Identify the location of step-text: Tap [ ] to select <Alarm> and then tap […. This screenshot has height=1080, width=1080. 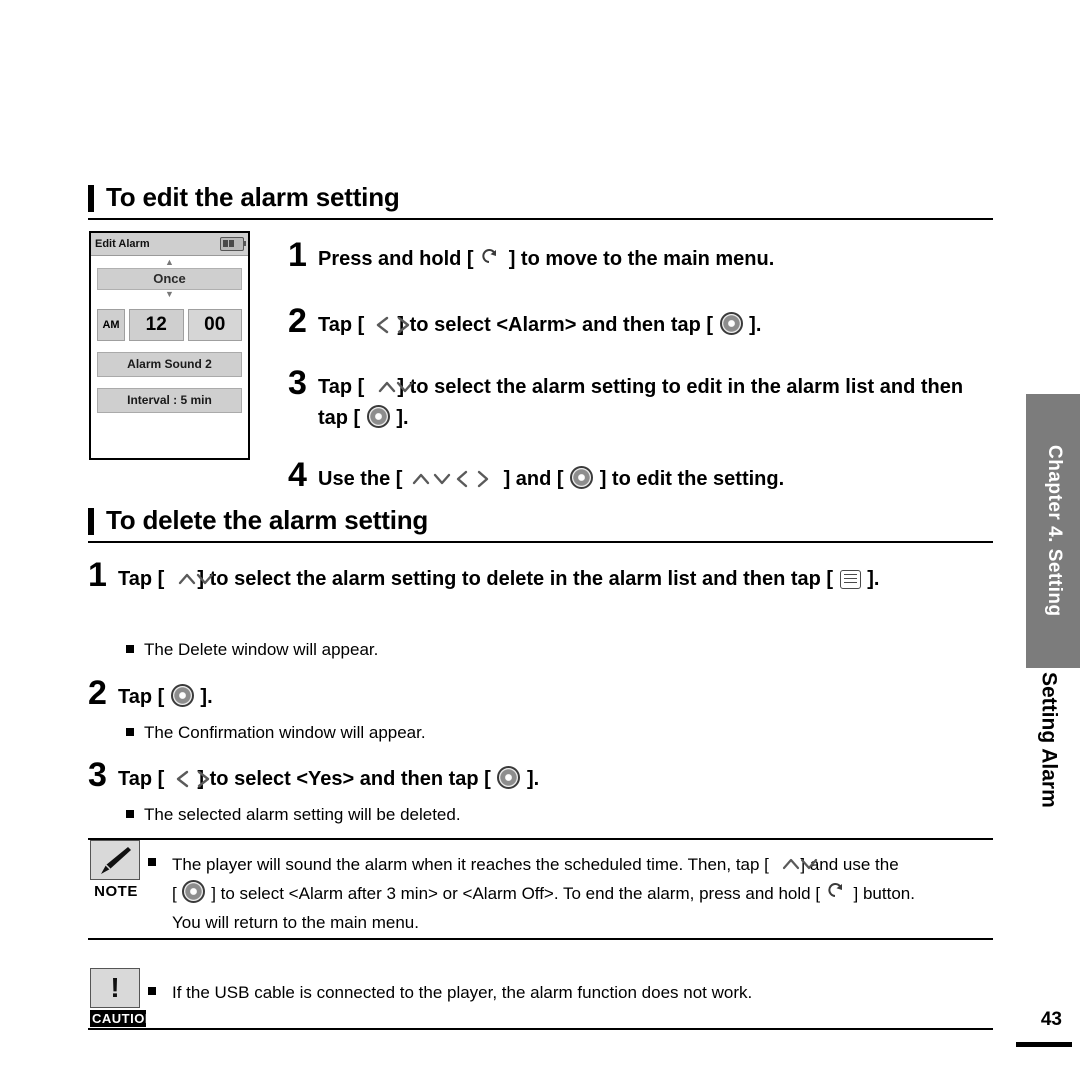
(539, 323).